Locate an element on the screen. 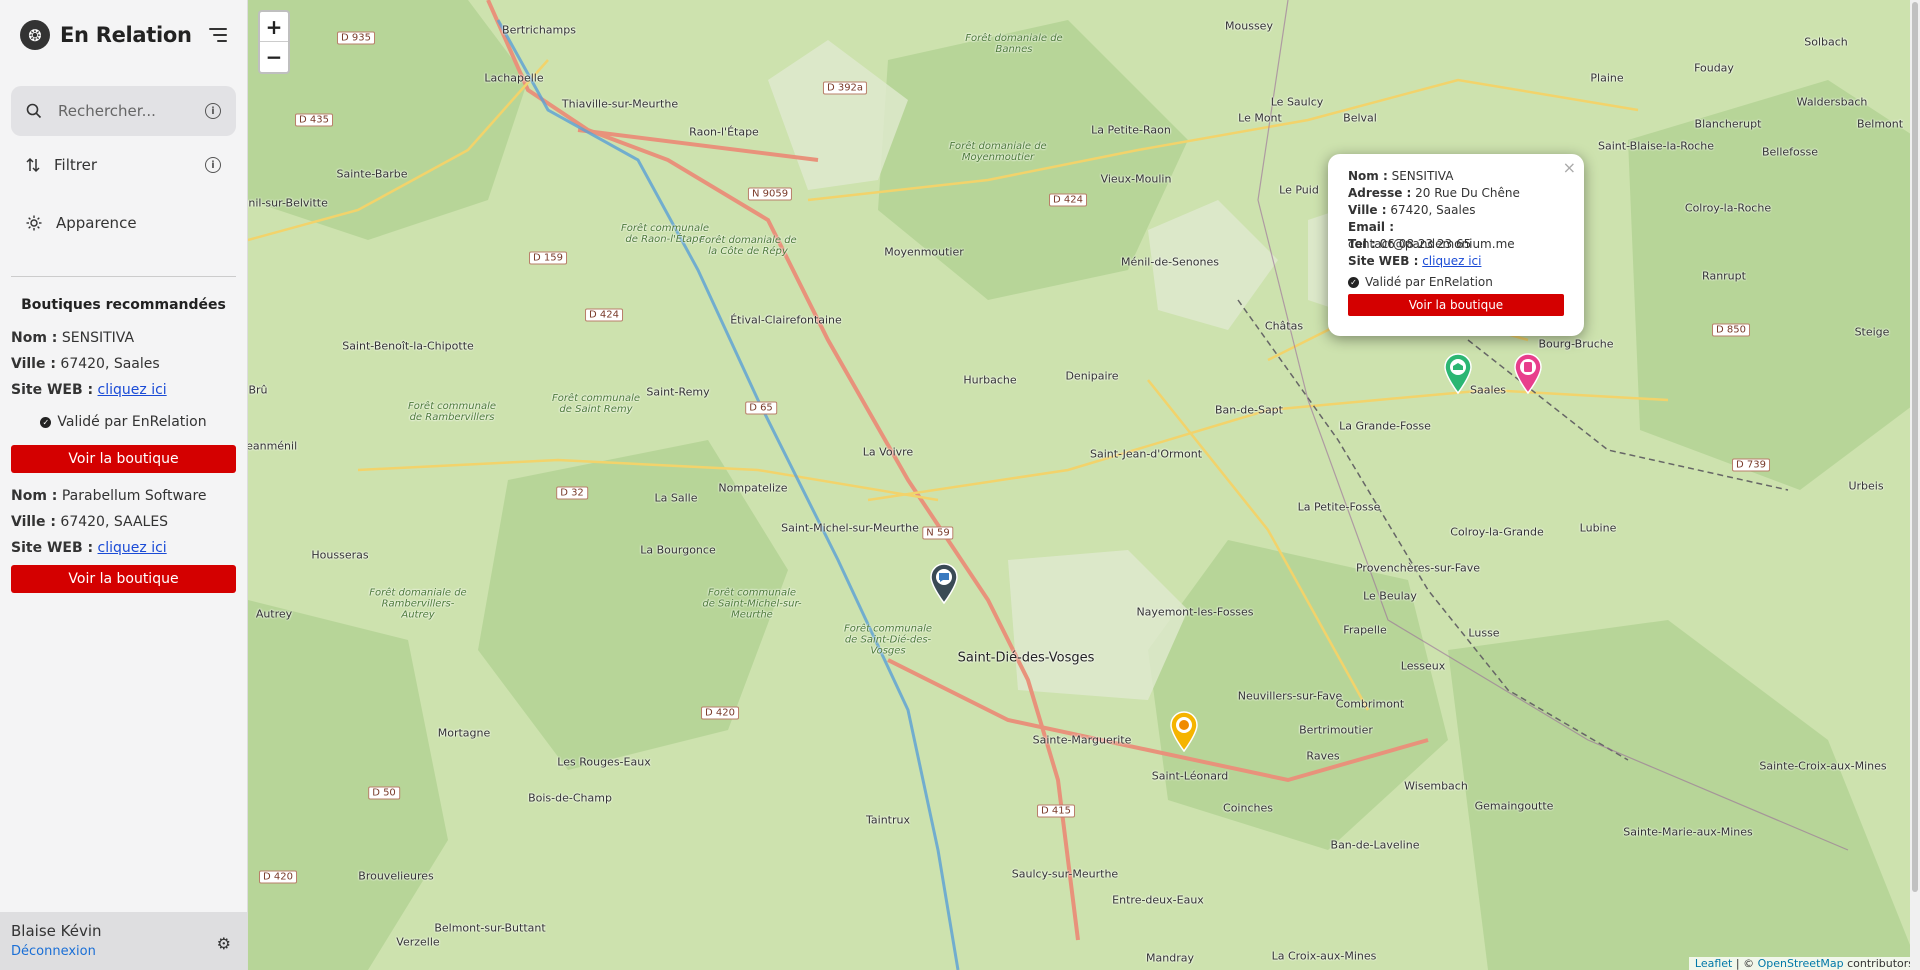 The image size is (1920, 970). sidebar-divider is located at coordinates (123, 276).